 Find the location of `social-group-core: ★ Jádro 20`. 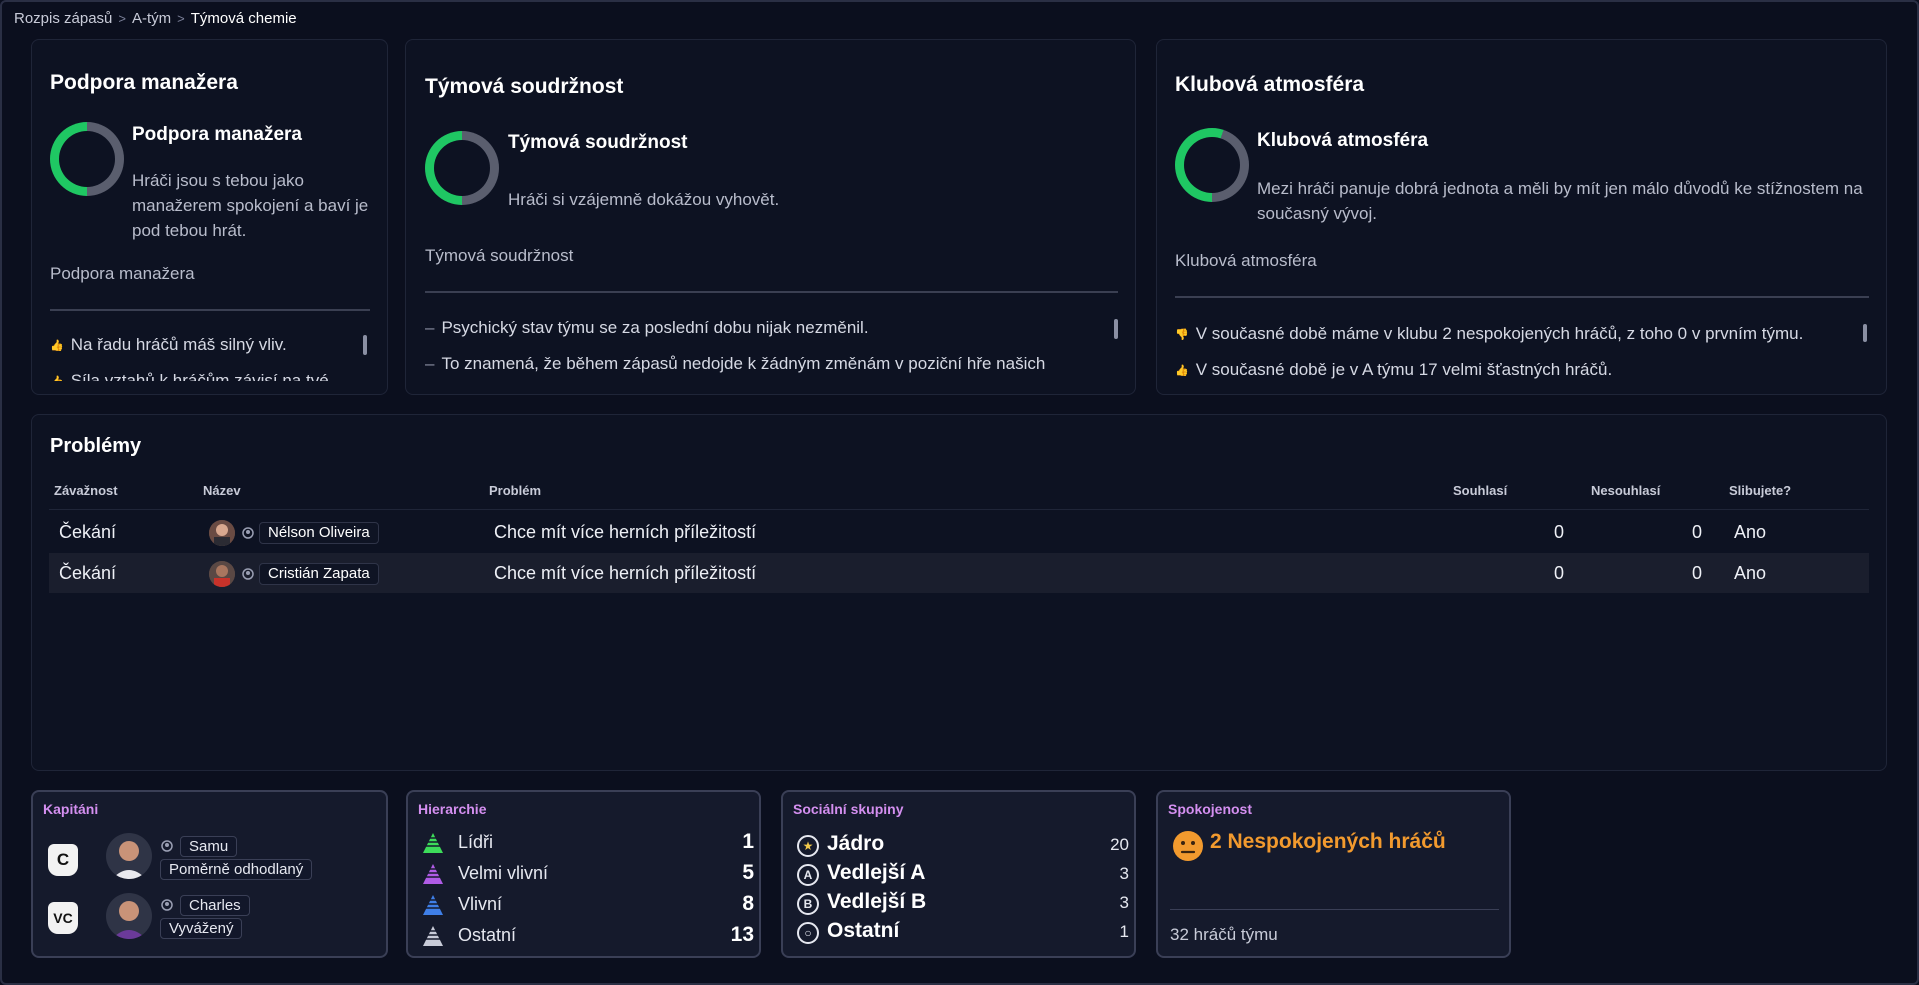

social-group-core: ★ Jádro 20 is located at coordinates (963, 845).